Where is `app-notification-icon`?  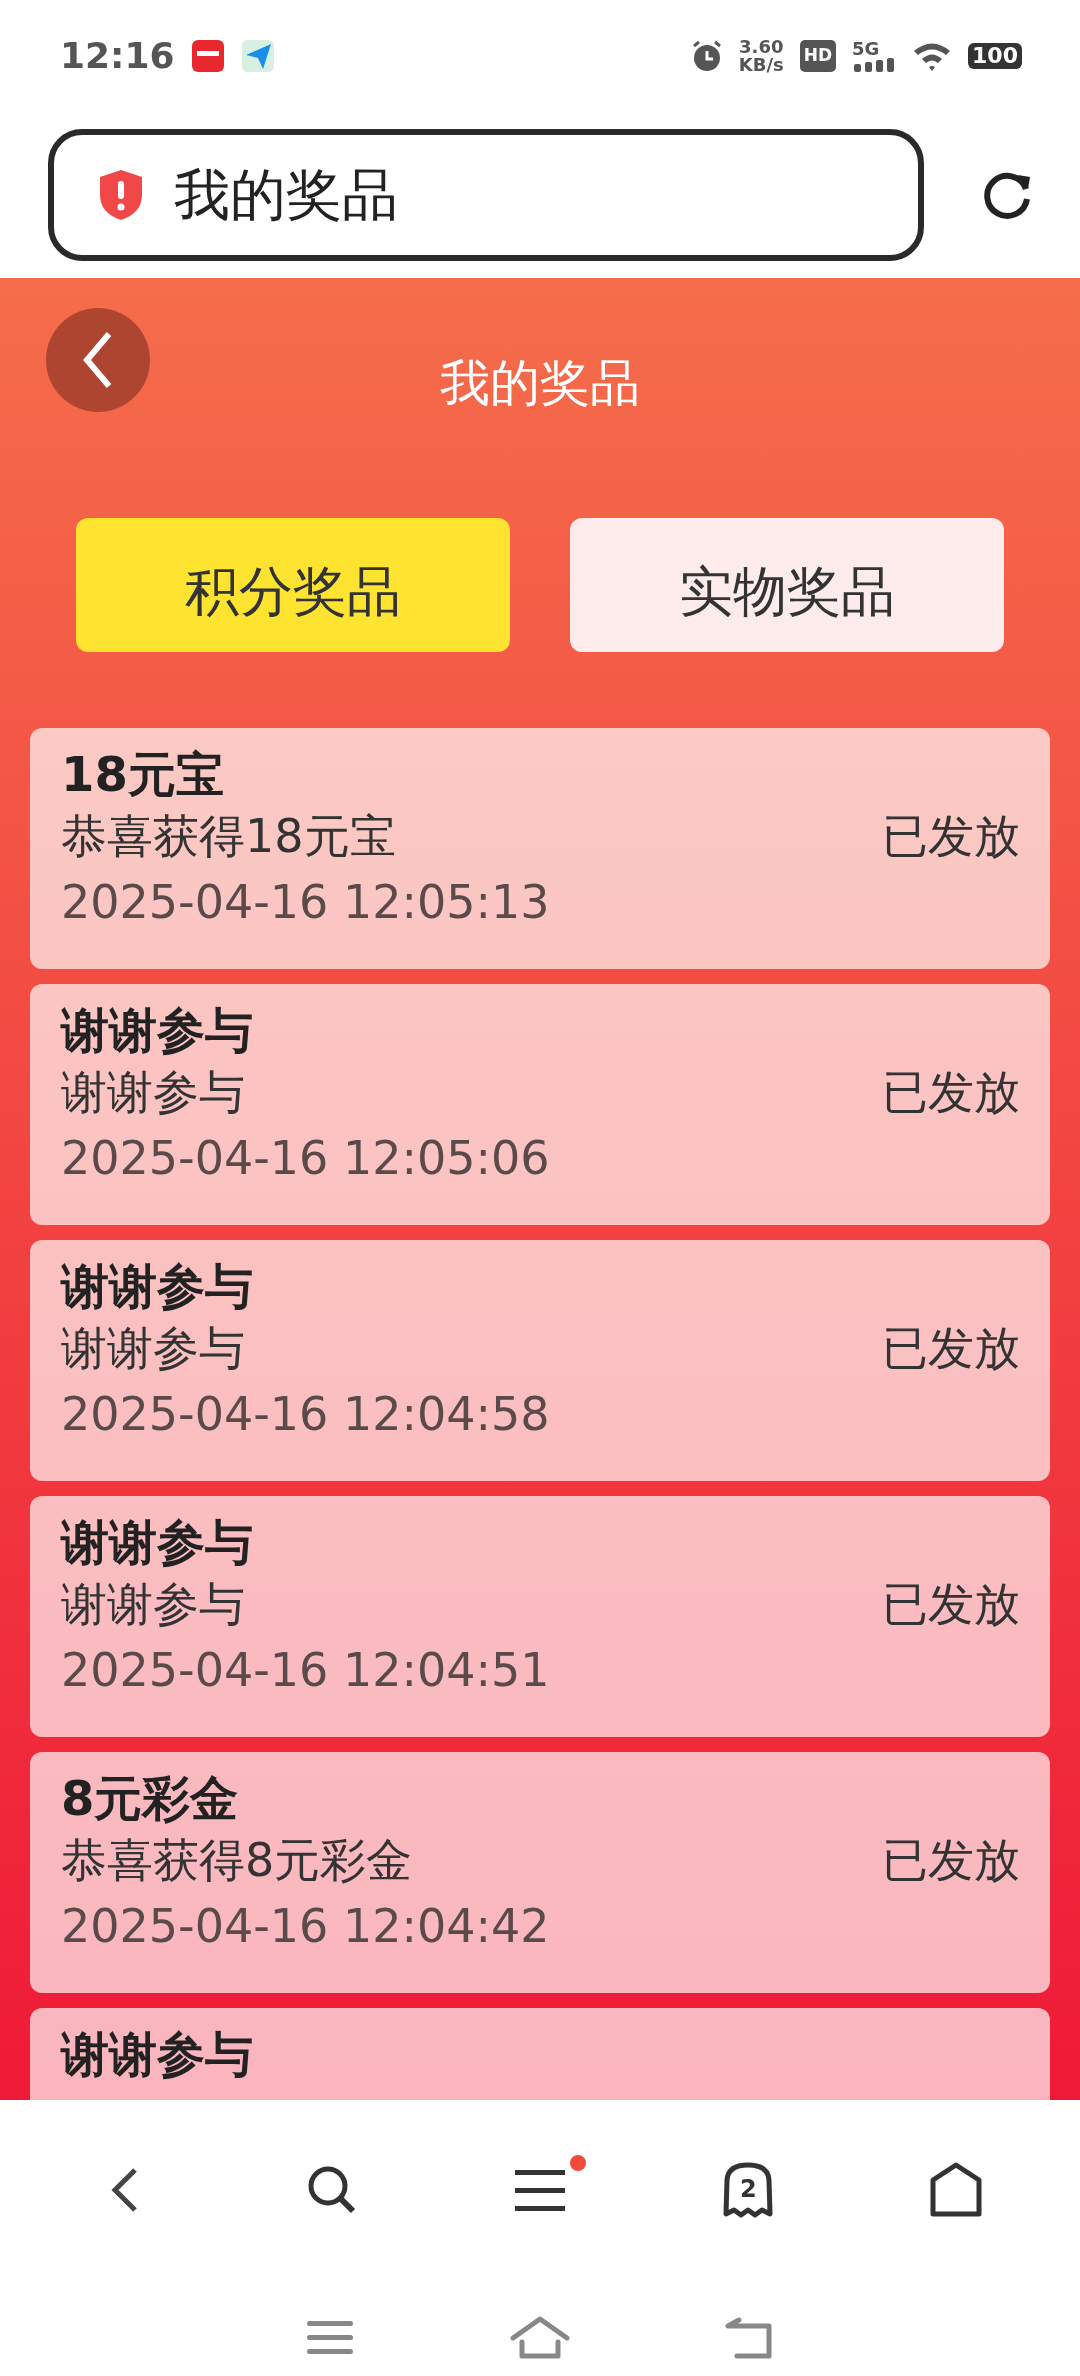
app-notification-icon is located at coordinates (207, 56).